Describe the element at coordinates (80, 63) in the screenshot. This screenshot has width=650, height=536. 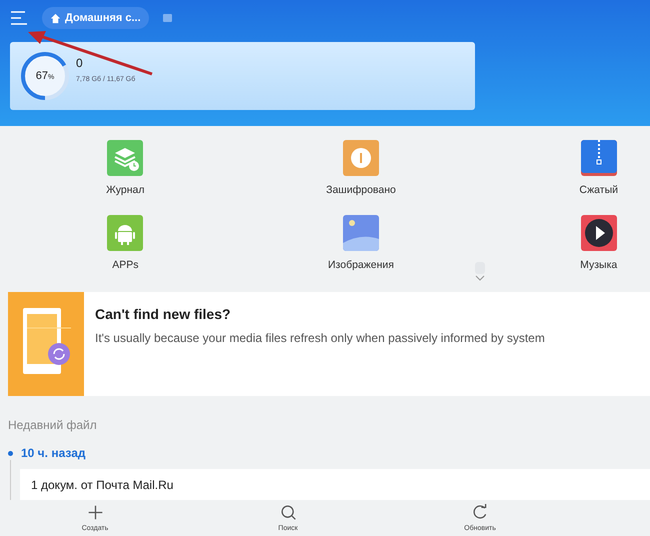
I see `storage-title: 0` at that location.